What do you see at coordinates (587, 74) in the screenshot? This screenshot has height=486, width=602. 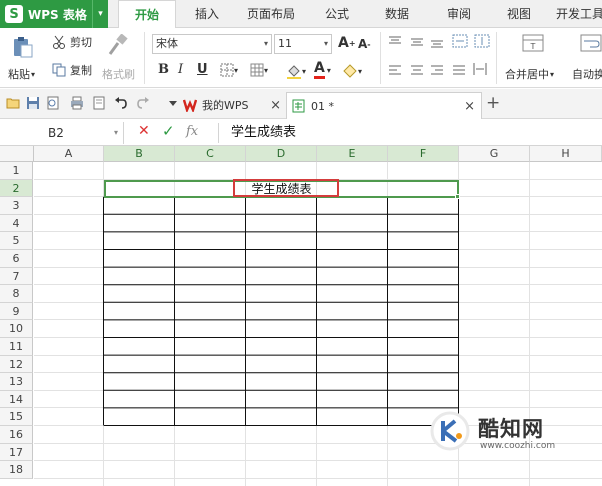 I see `wrap-text-button: 自动换` at bounding box center [587, 74].